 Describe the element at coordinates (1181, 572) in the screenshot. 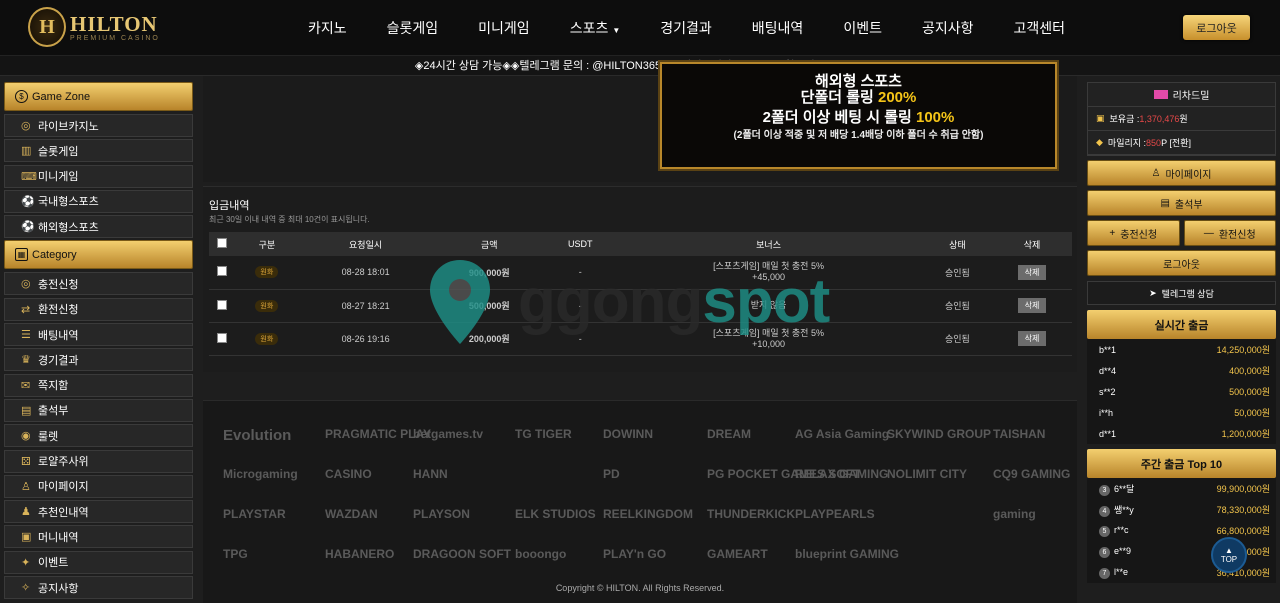

I see `list-item: 7 l**e 36,410,000원` at that location.